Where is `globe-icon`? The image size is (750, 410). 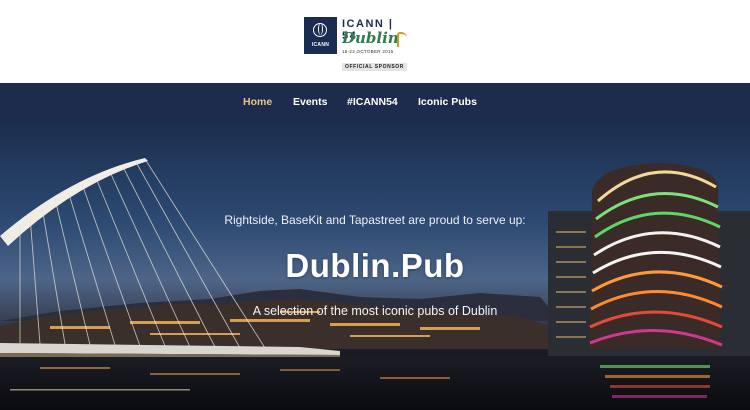 globe-icon is located at coordinates (320, 30).